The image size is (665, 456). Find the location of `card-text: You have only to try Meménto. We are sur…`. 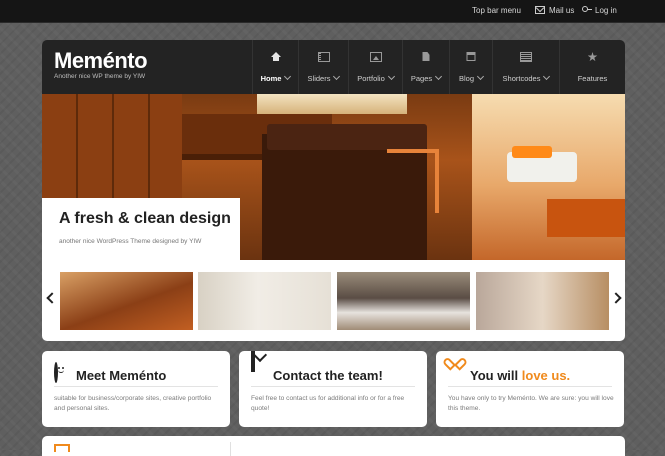

card-text: You have only to try Meménto. We are sur… is located at coordinates (531, 403).